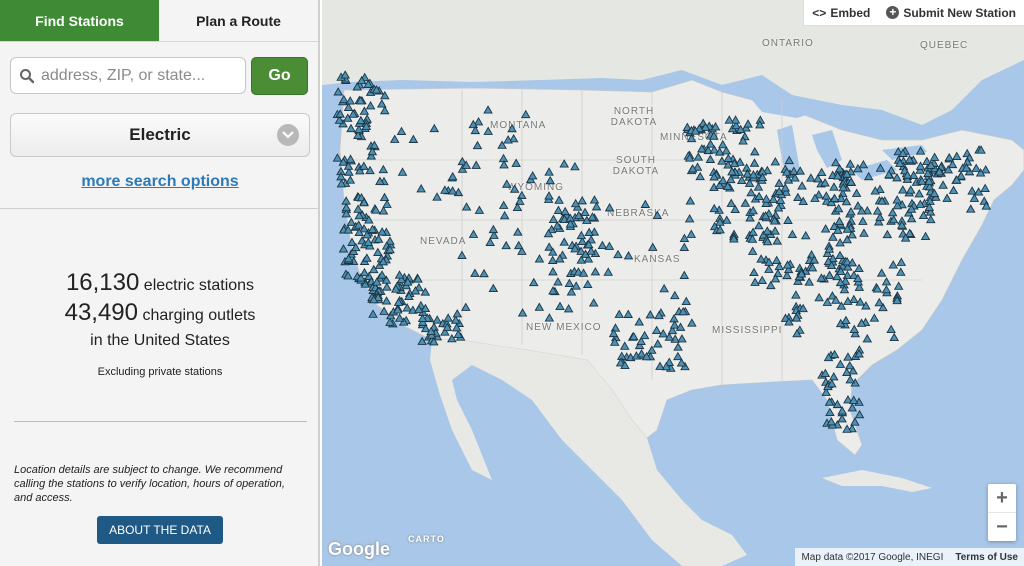 The image size is (1024, 566). What do you see at coordinates (238, 20) in the screenshot?
I see `tab-plan-route: Plan a Route` at bounding box center [238, 20].